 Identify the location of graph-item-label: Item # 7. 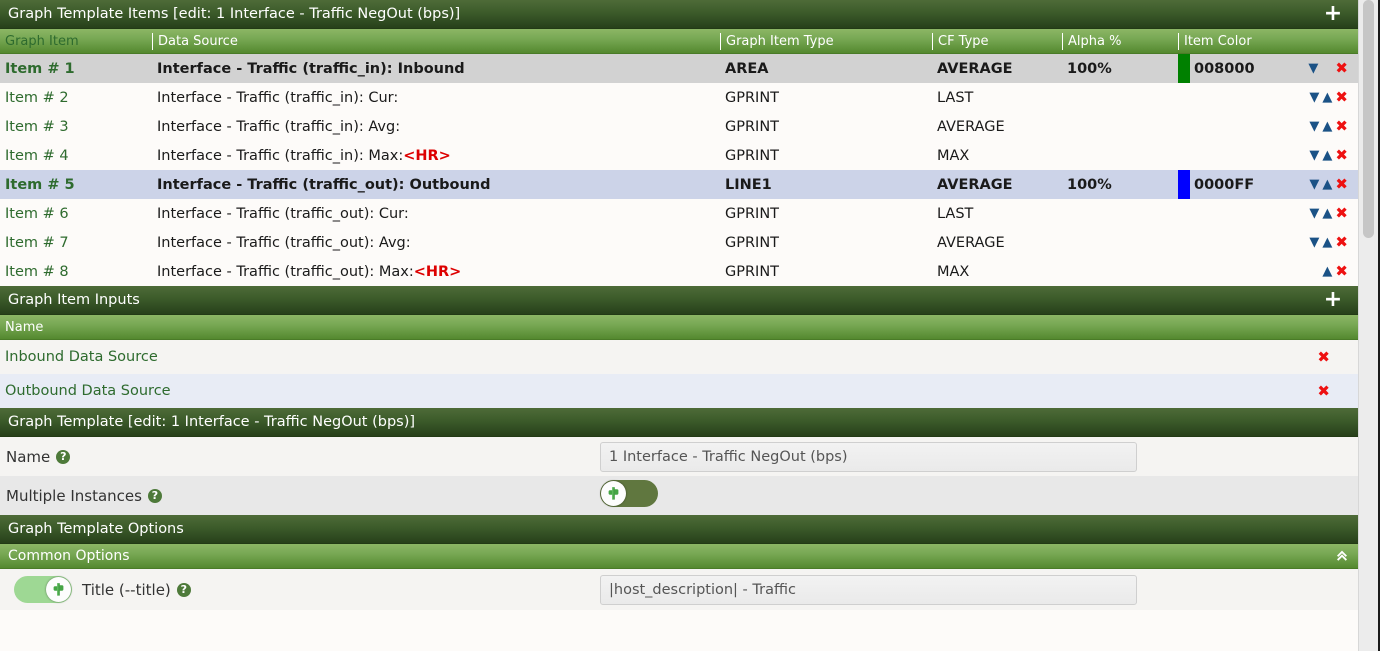
(76, 243).